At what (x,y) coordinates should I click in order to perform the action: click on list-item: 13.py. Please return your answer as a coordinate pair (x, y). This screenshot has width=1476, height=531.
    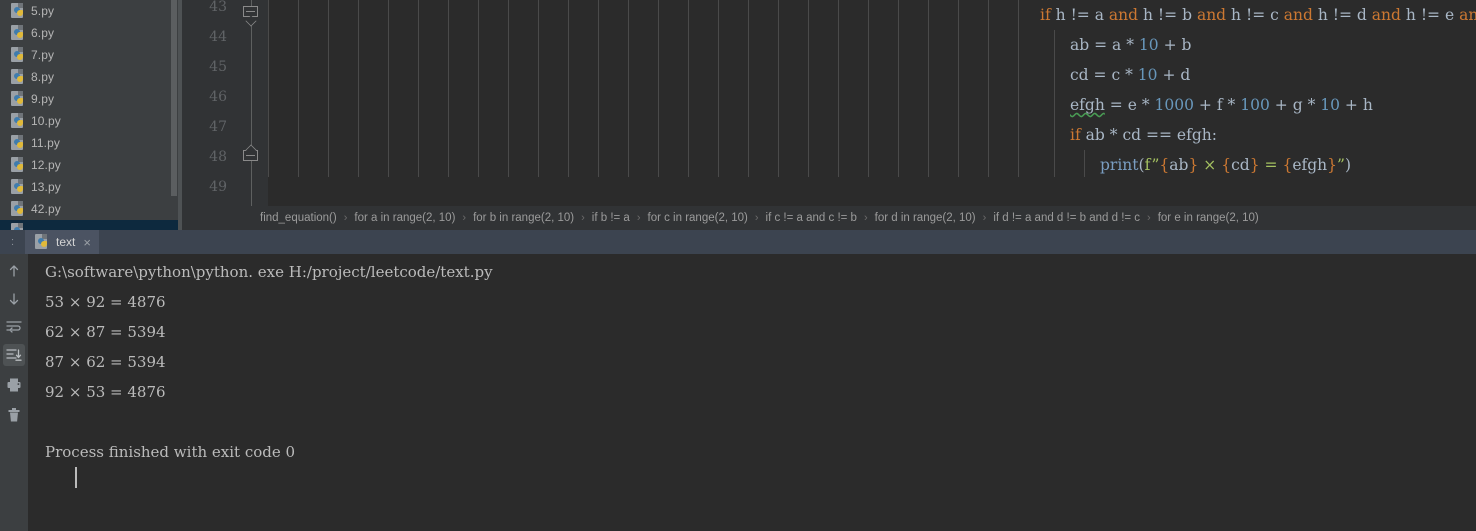
    Looking at the image, I should click on (91, 187).